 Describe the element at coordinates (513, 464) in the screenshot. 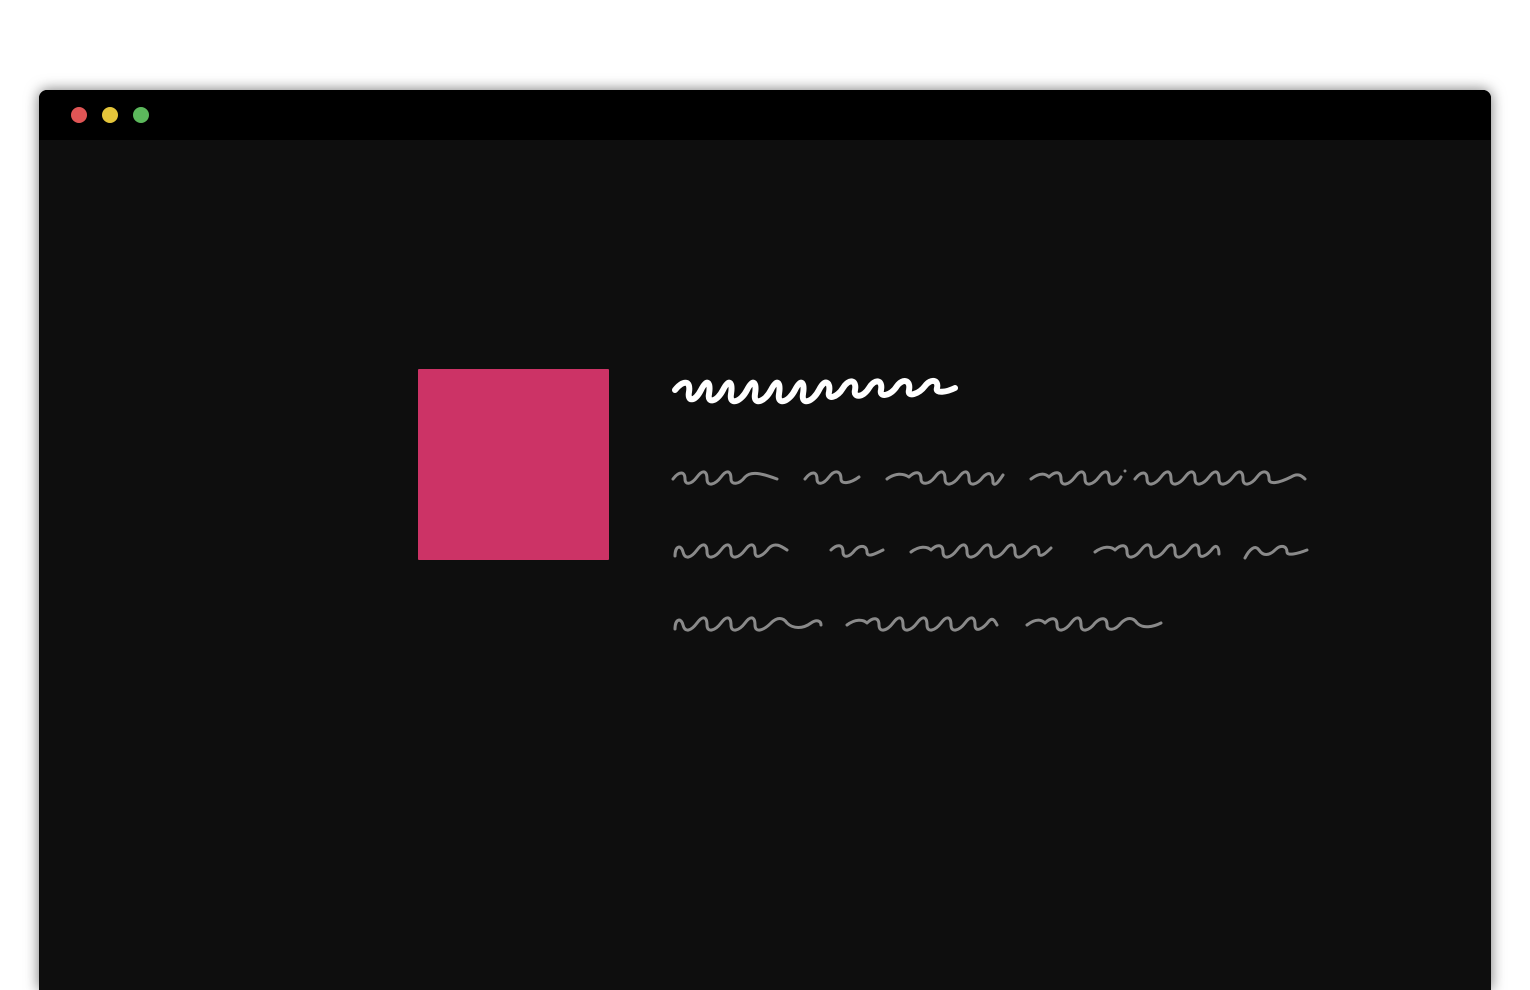

I see `thumbnail-image` at that location.